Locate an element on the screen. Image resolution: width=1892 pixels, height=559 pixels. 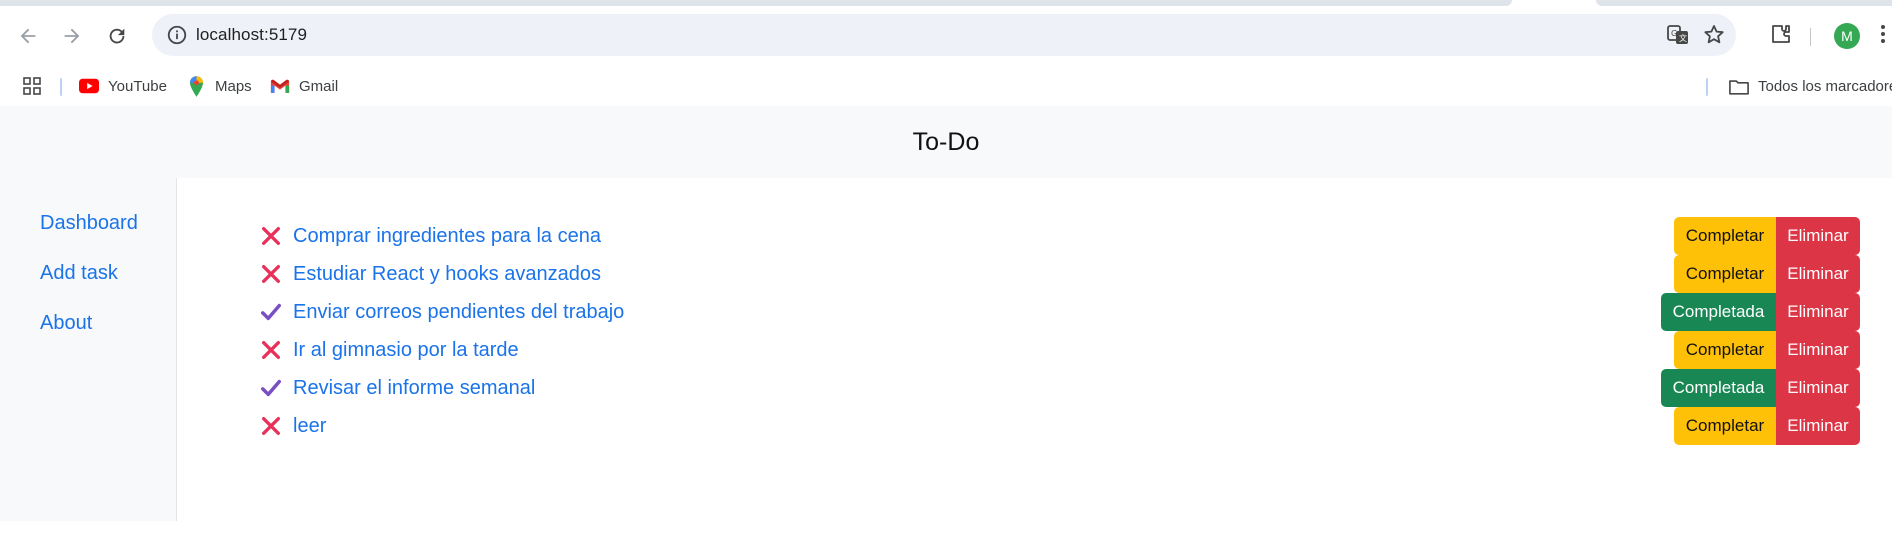
task-item: Ir al gimnasio por la tarde is located at coordinates (389, 350).